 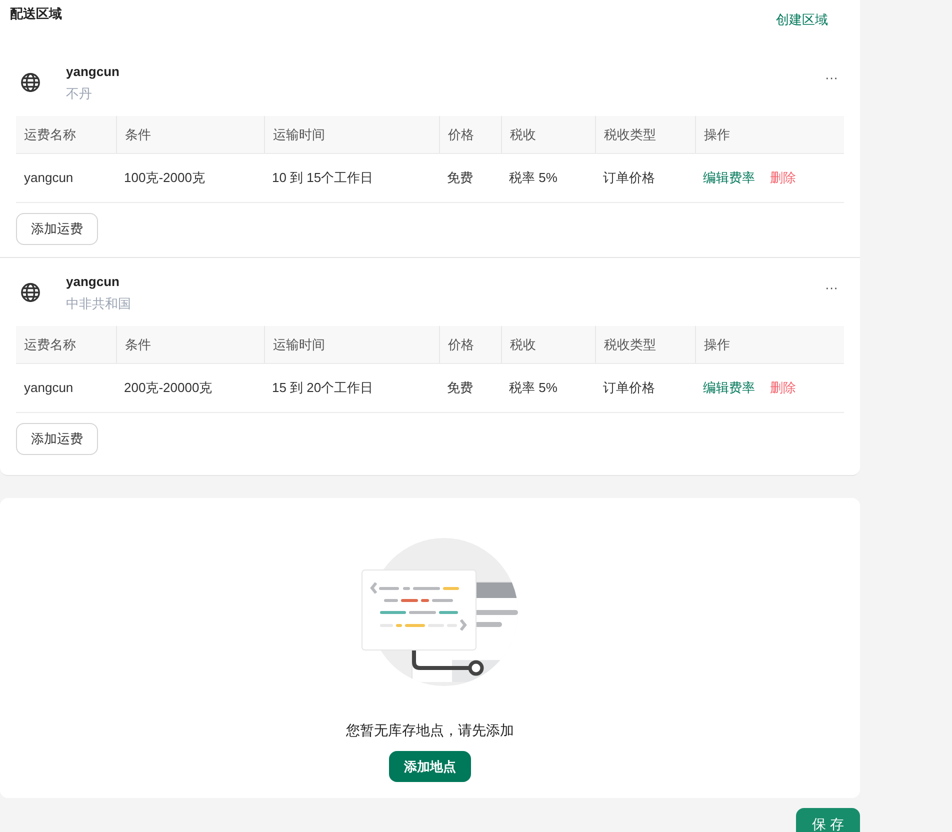 I want to click on condition-cell: 100克-2000克, so click(x=164, y=178).